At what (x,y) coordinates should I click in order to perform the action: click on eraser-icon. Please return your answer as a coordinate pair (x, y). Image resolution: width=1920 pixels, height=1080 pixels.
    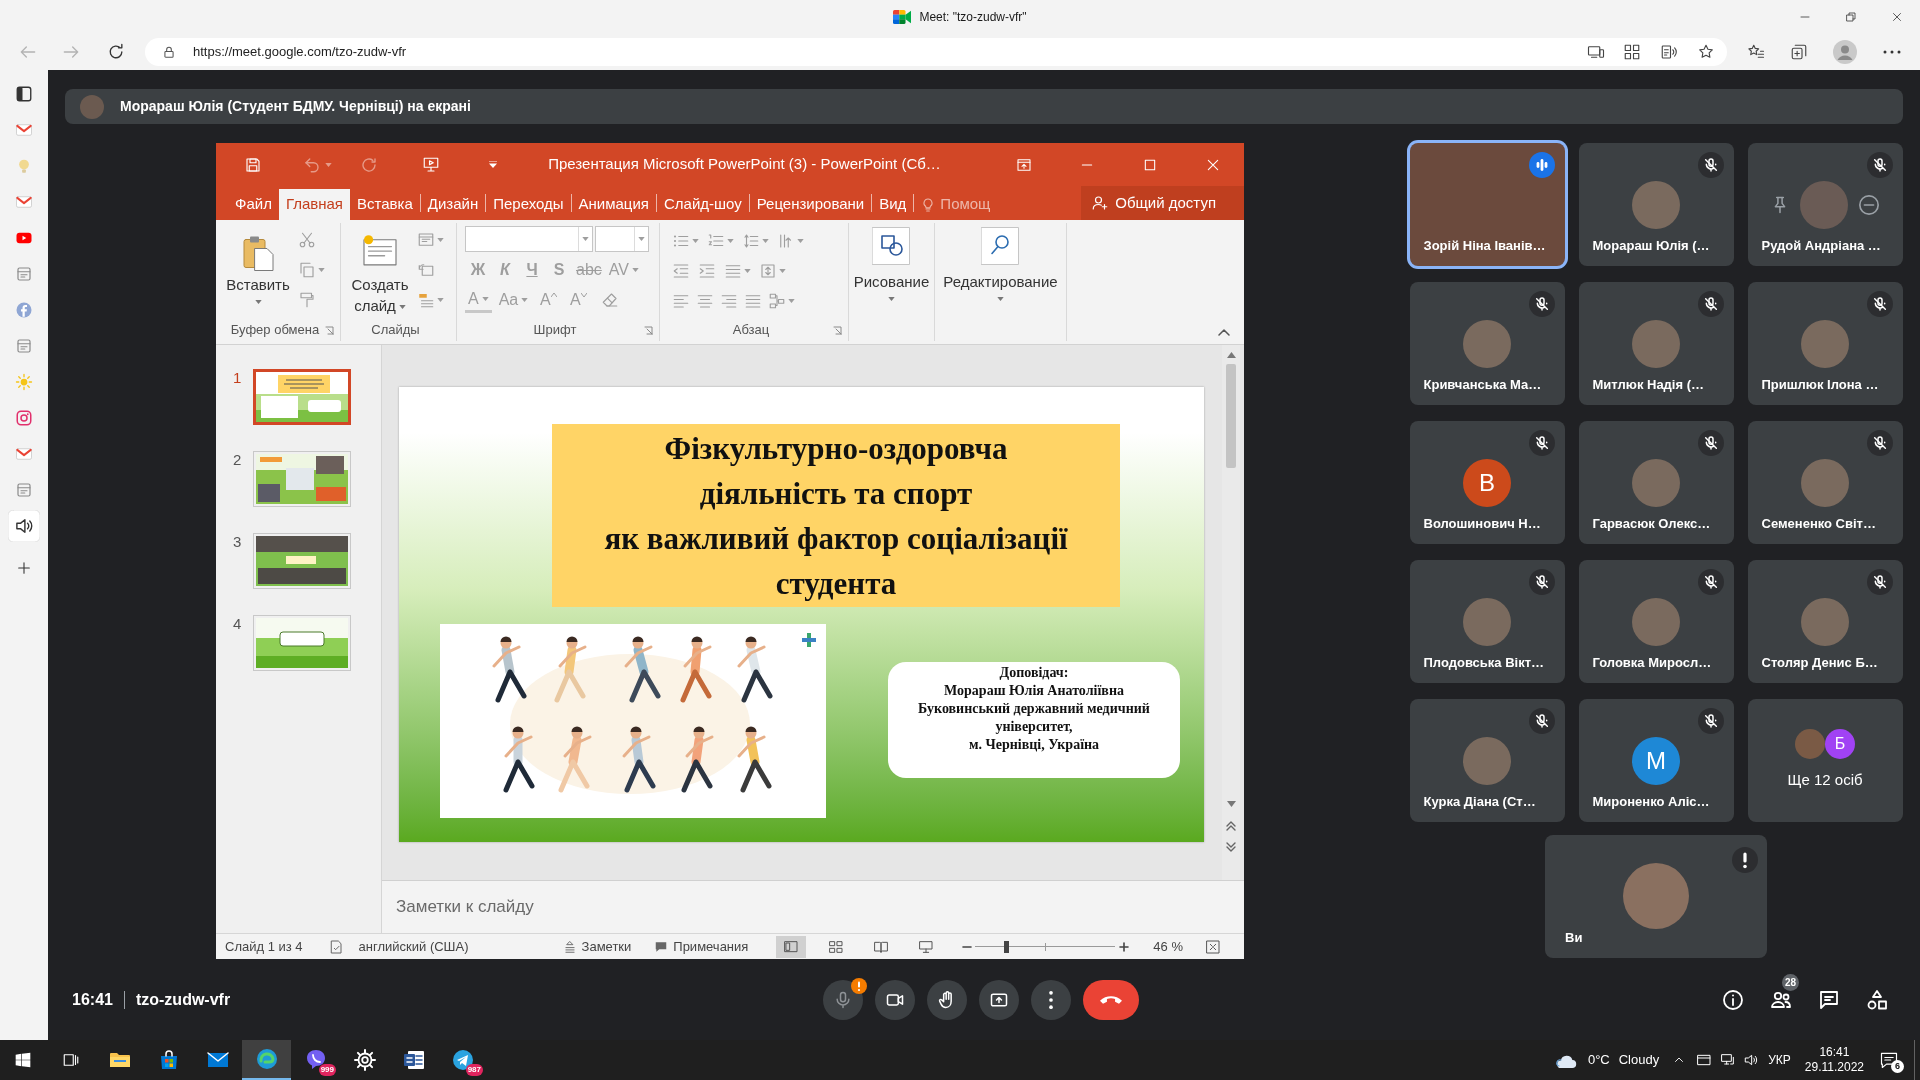
    Looking at the image, I should click on (610, 300).